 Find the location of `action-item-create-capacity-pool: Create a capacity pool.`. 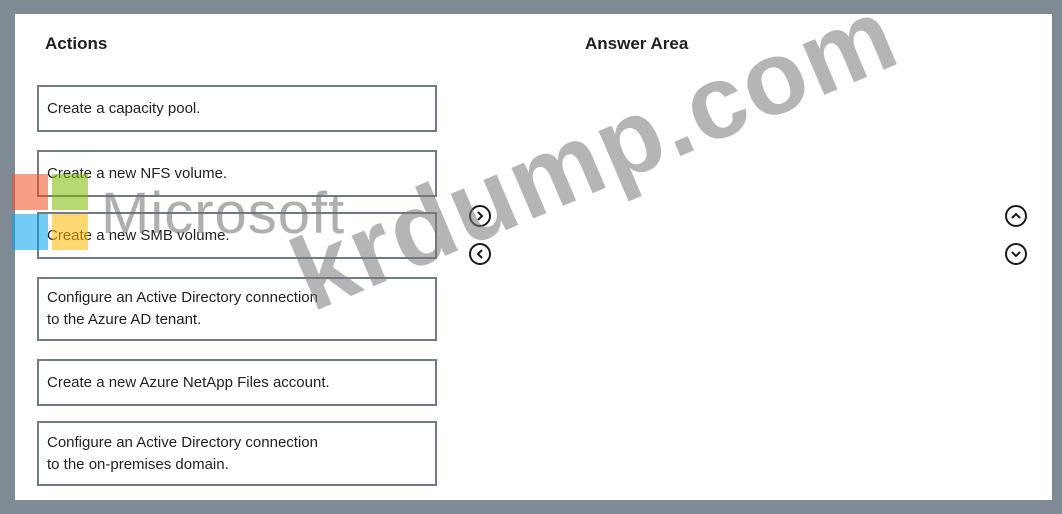

action-item-create-capacity-pool: Create a capacity pool. is located at coordinates (237, 108).